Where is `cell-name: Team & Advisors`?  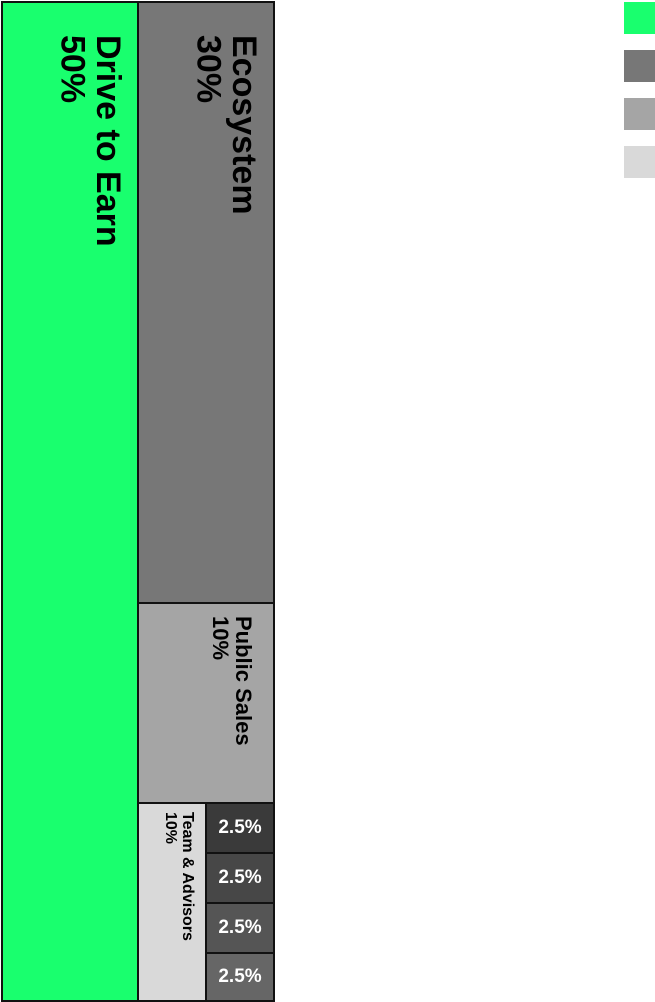 cell-name: Team & Advisors is located at coordinates (187, 876).